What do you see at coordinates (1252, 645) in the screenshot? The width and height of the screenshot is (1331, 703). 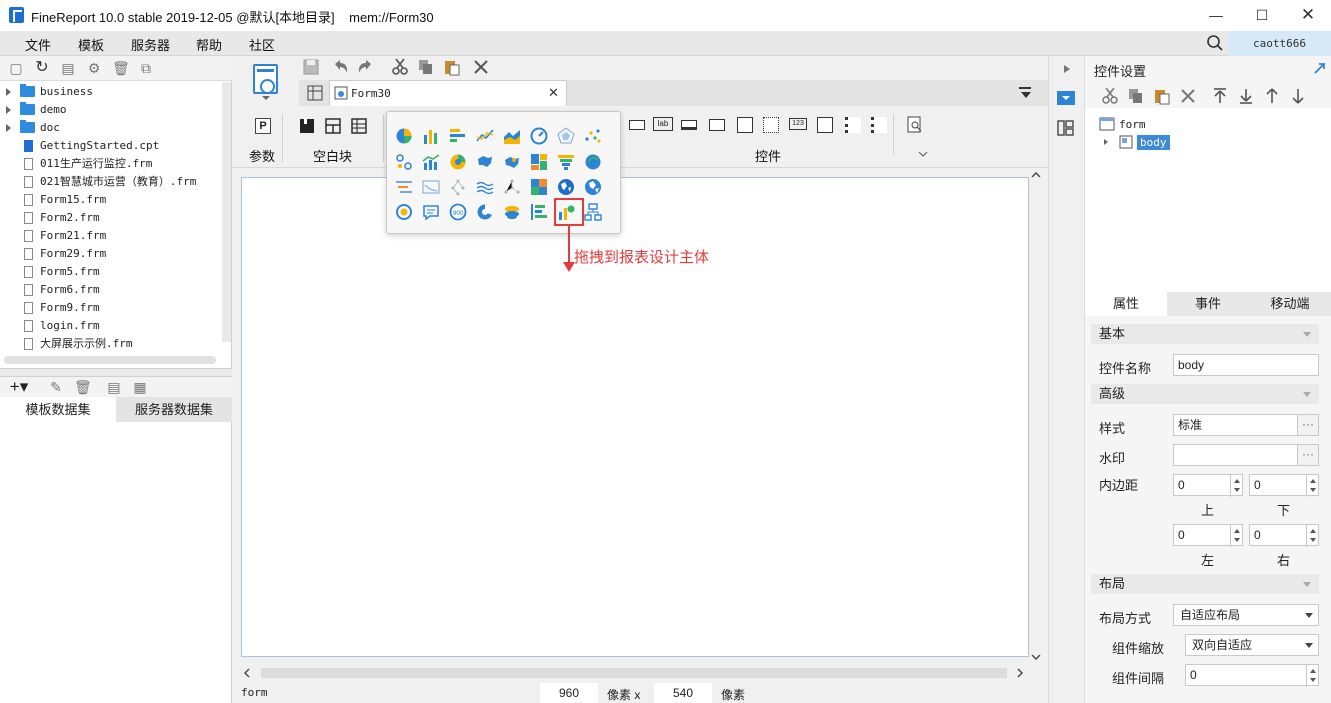 I see `component-scale-select: 双向自适应` at bounding box center [1252, 645].